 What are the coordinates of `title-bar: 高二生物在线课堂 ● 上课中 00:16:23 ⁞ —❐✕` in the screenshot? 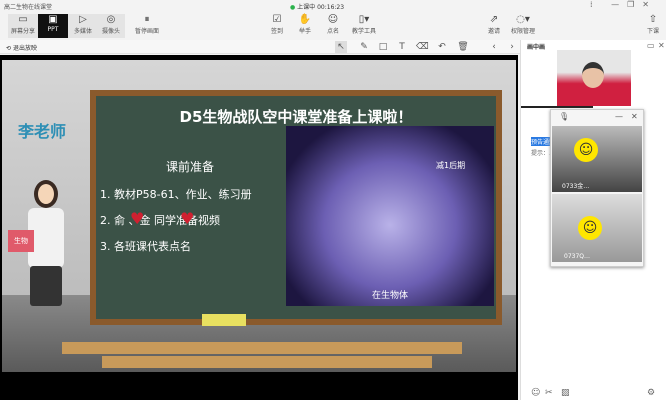 It's located at (333, 6).